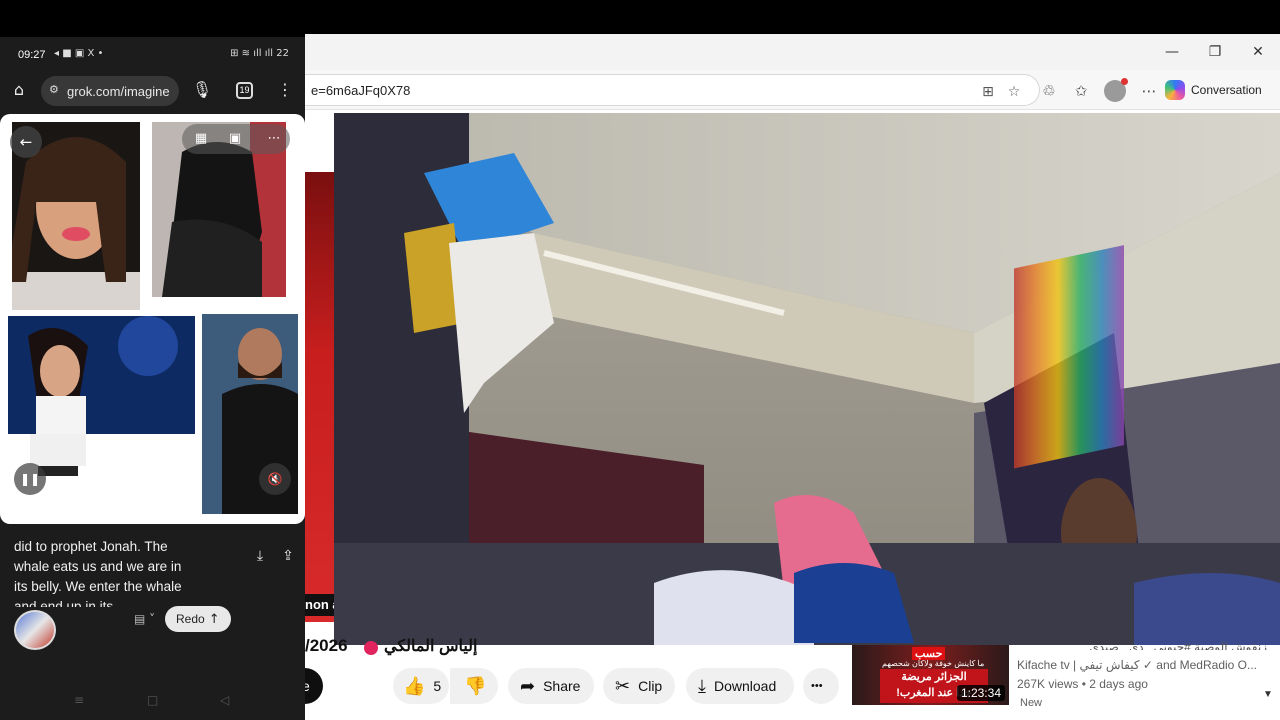 Image resolution: width=1280 pixels, height=720 pixels. Describe the element at coordinates (1014, 92) in the screenshot. I see `favorite-star-icon: ☆` at that location.